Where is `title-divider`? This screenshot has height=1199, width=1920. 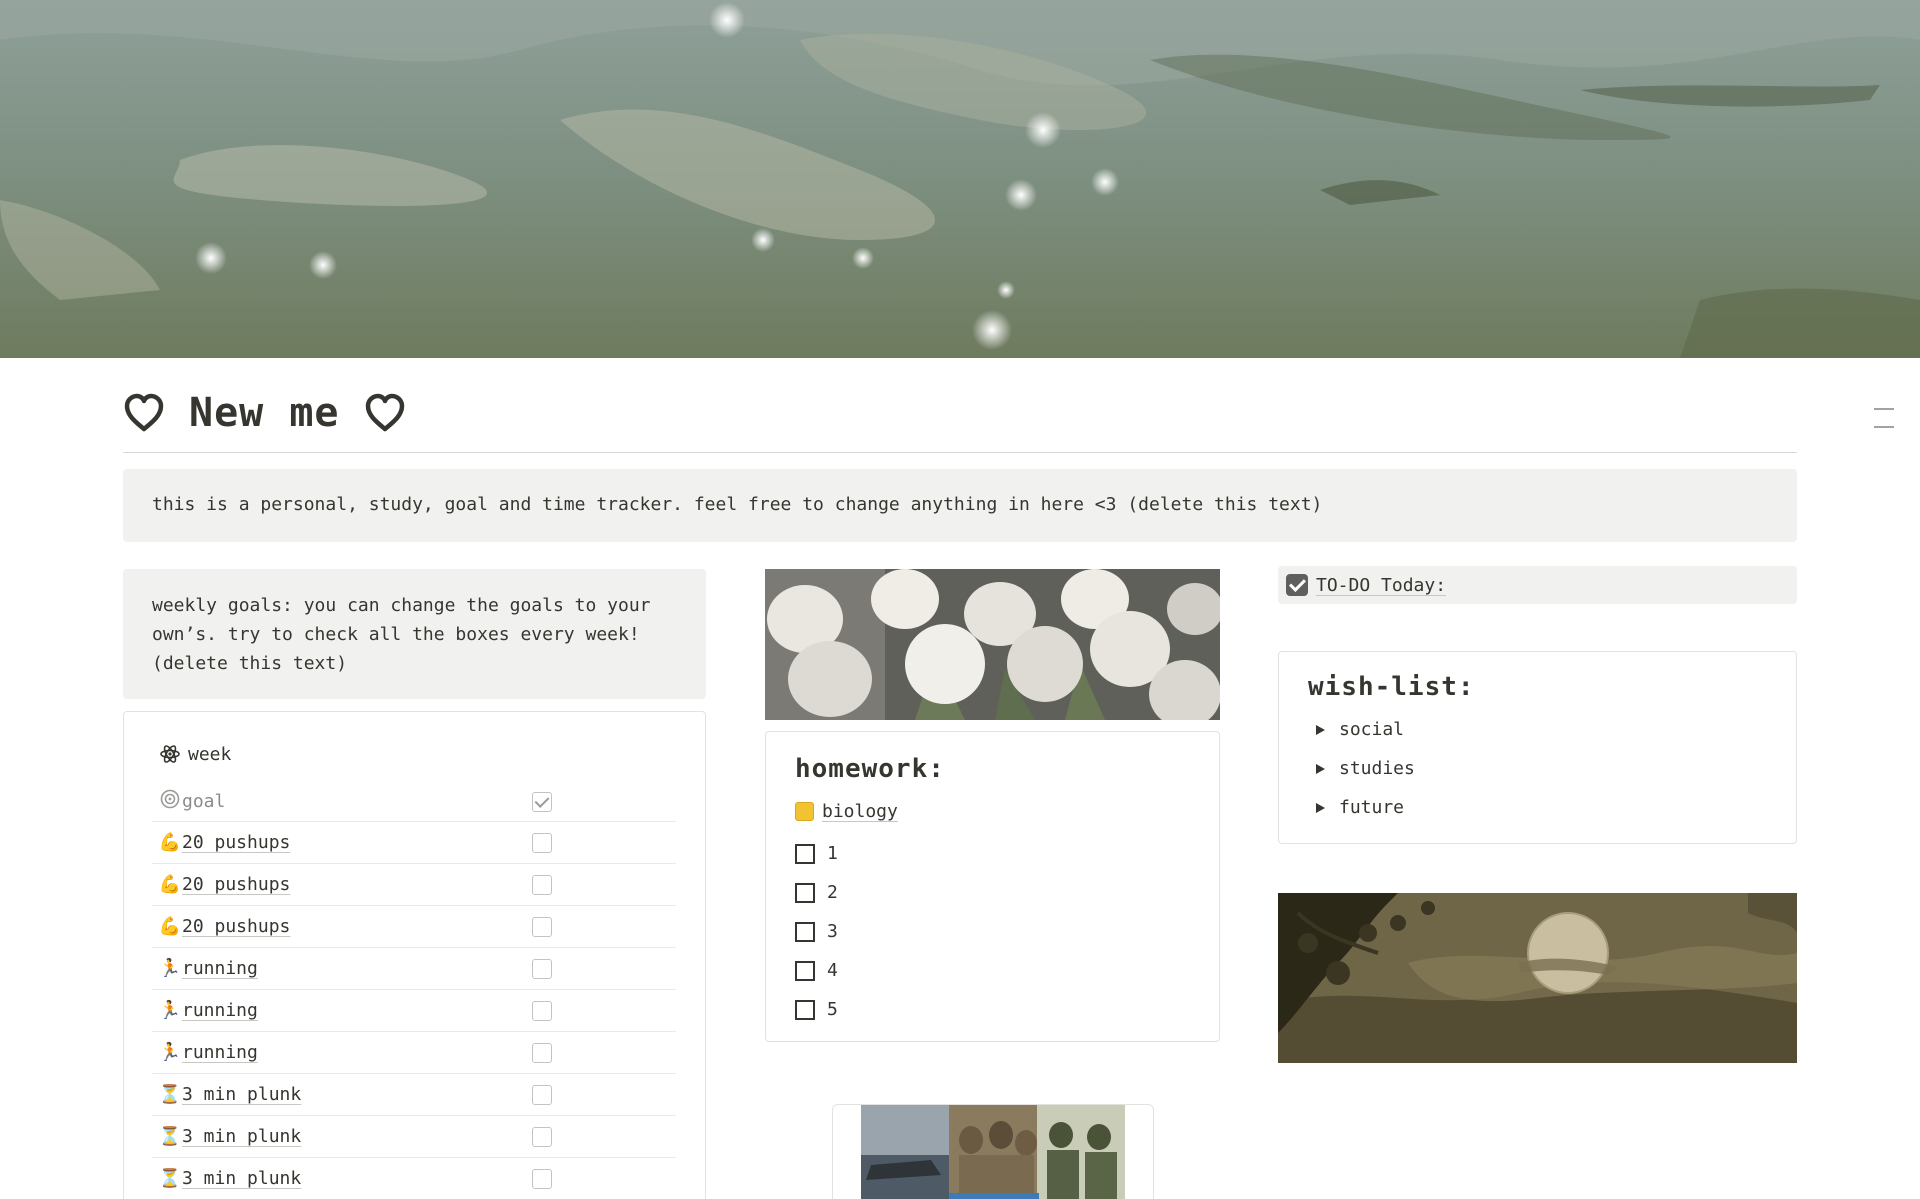 title-divider is located at coordinates (960, 452).